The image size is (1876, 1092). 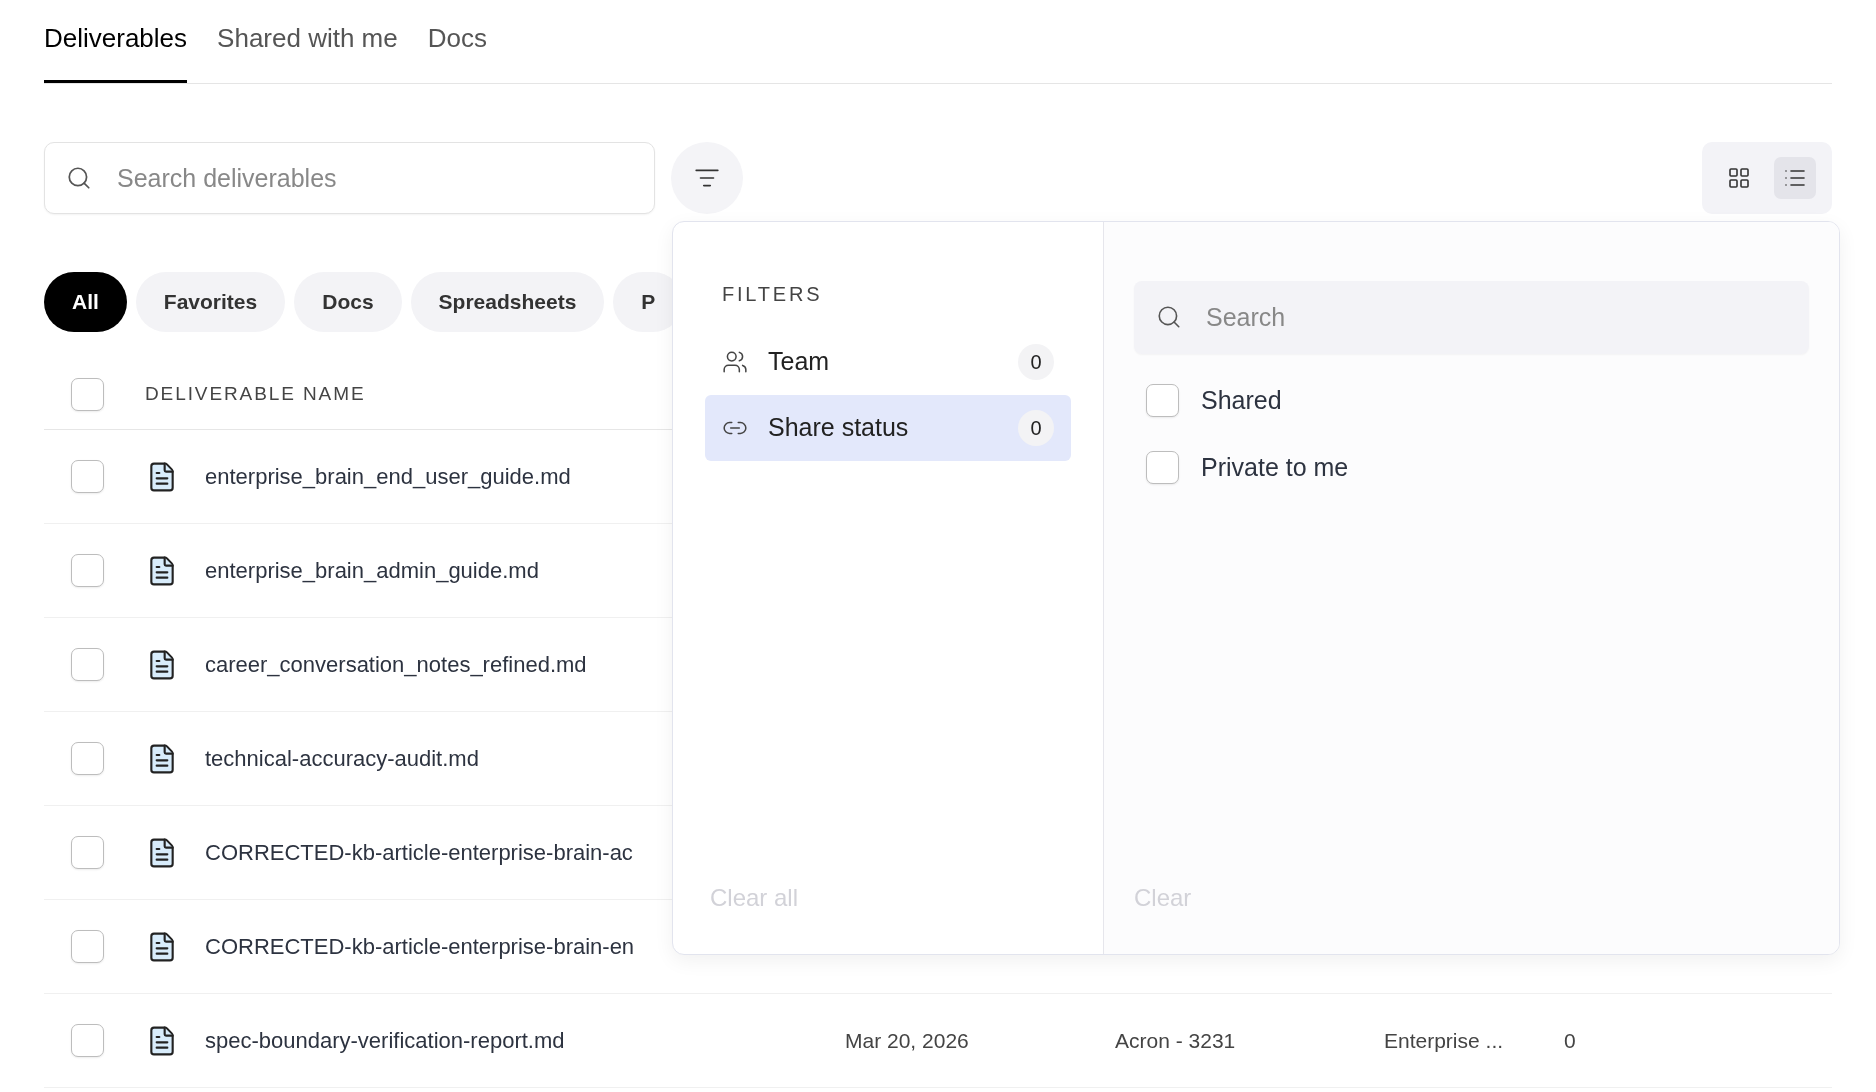 What do you see at coordinates (773, 294) in the screenshot?
I see `filters-heading: FILTERS` at bounding box center [773, 294].